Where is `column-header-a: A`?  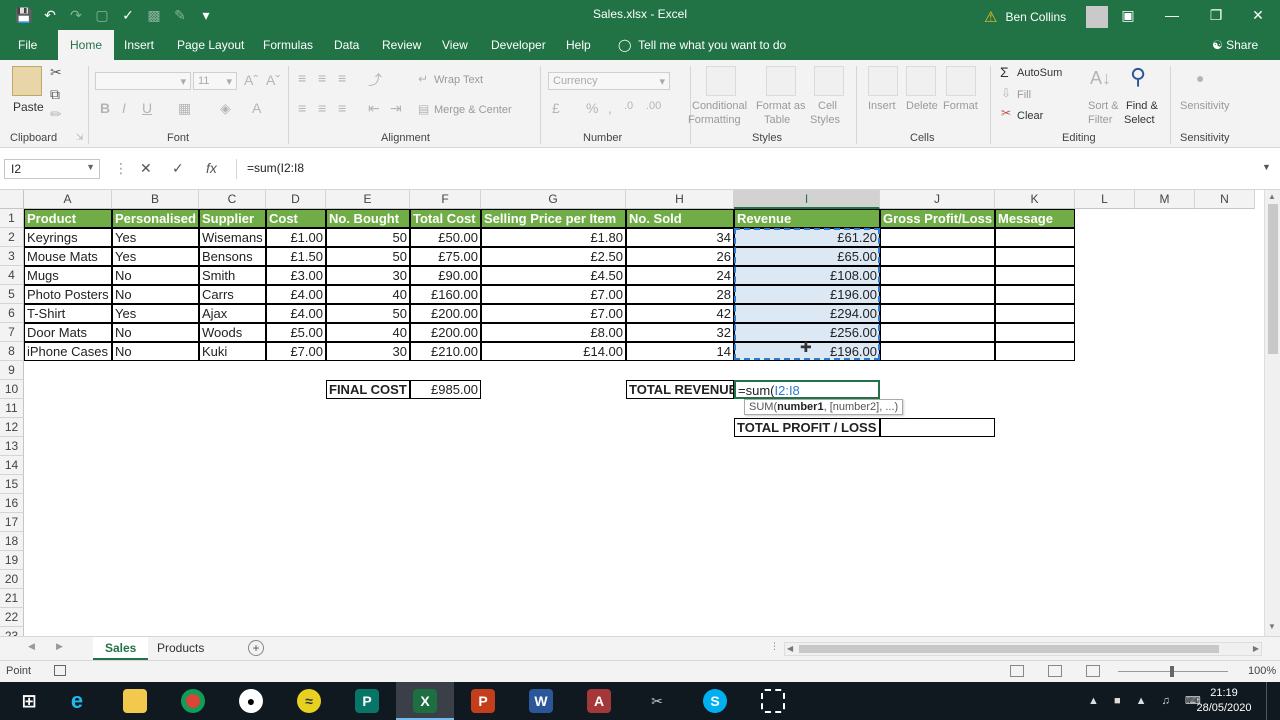
column-header-a: A is located at coordinates (68, 199).